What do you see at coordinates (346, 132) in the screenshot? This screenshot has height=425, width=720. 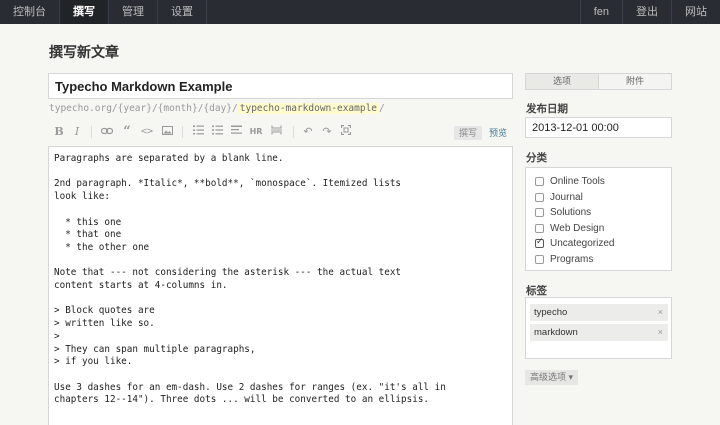 I see `fullscreen-icon` at bounding box center [346, 132].